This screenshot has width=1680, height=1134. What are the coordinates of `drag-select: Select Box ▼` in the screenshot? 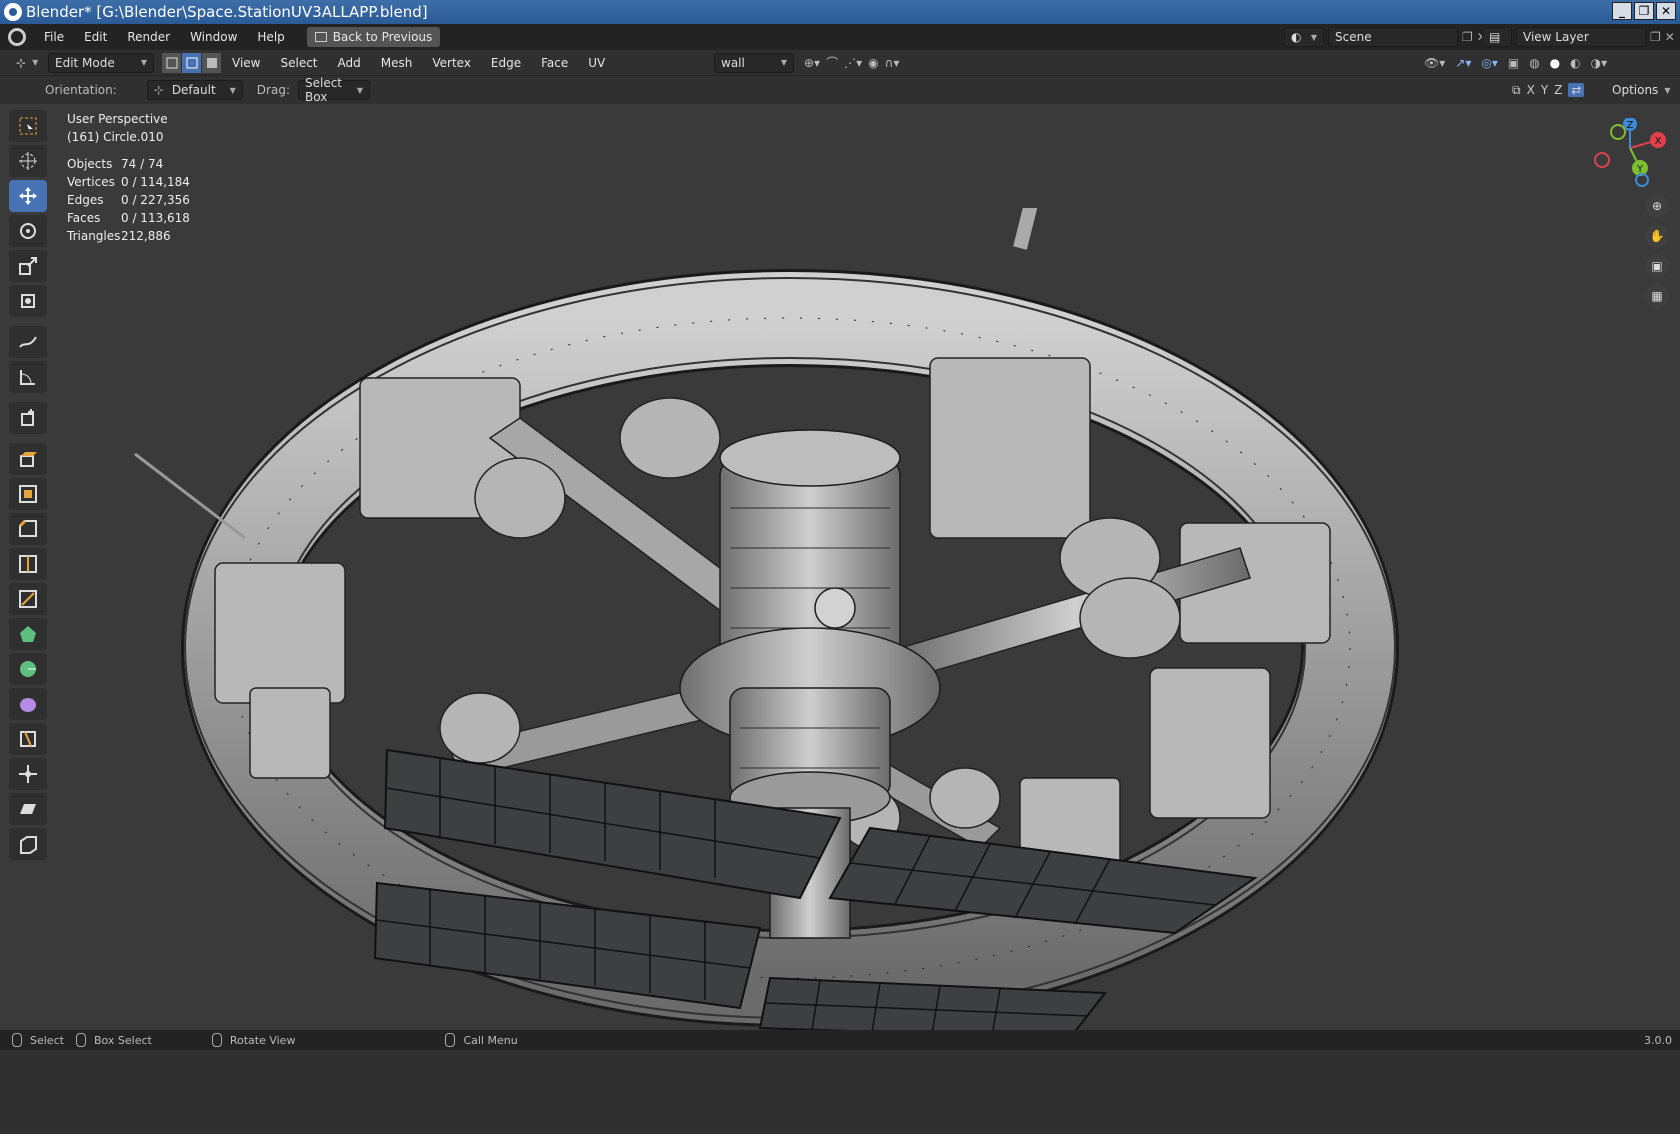 It's located at (333, 90).